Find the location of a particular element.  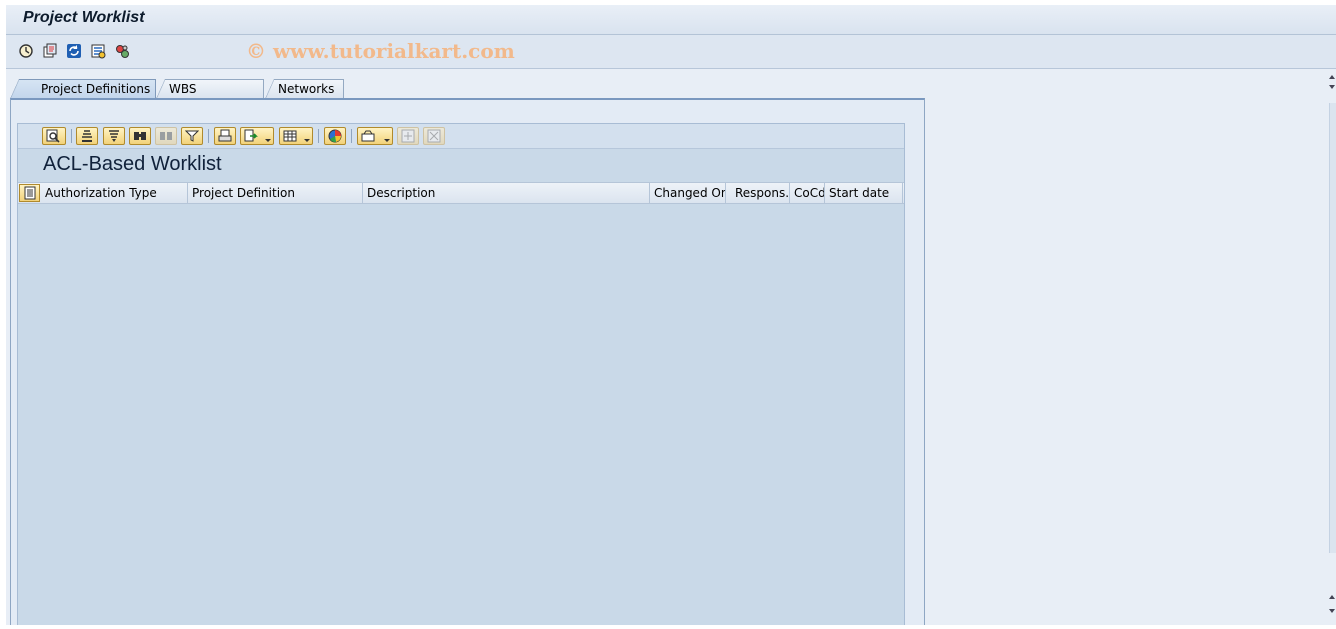

settings-icon is located at coordinates (98, 51).